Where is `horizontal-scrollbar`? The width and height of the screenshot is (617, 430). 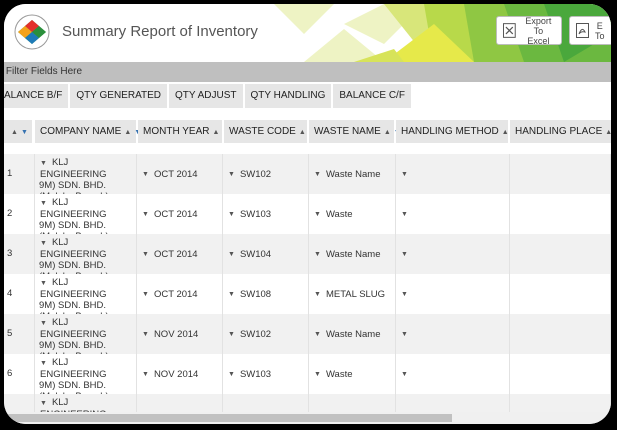 horizontal-scrollbar is located at coordinates (307, 418).